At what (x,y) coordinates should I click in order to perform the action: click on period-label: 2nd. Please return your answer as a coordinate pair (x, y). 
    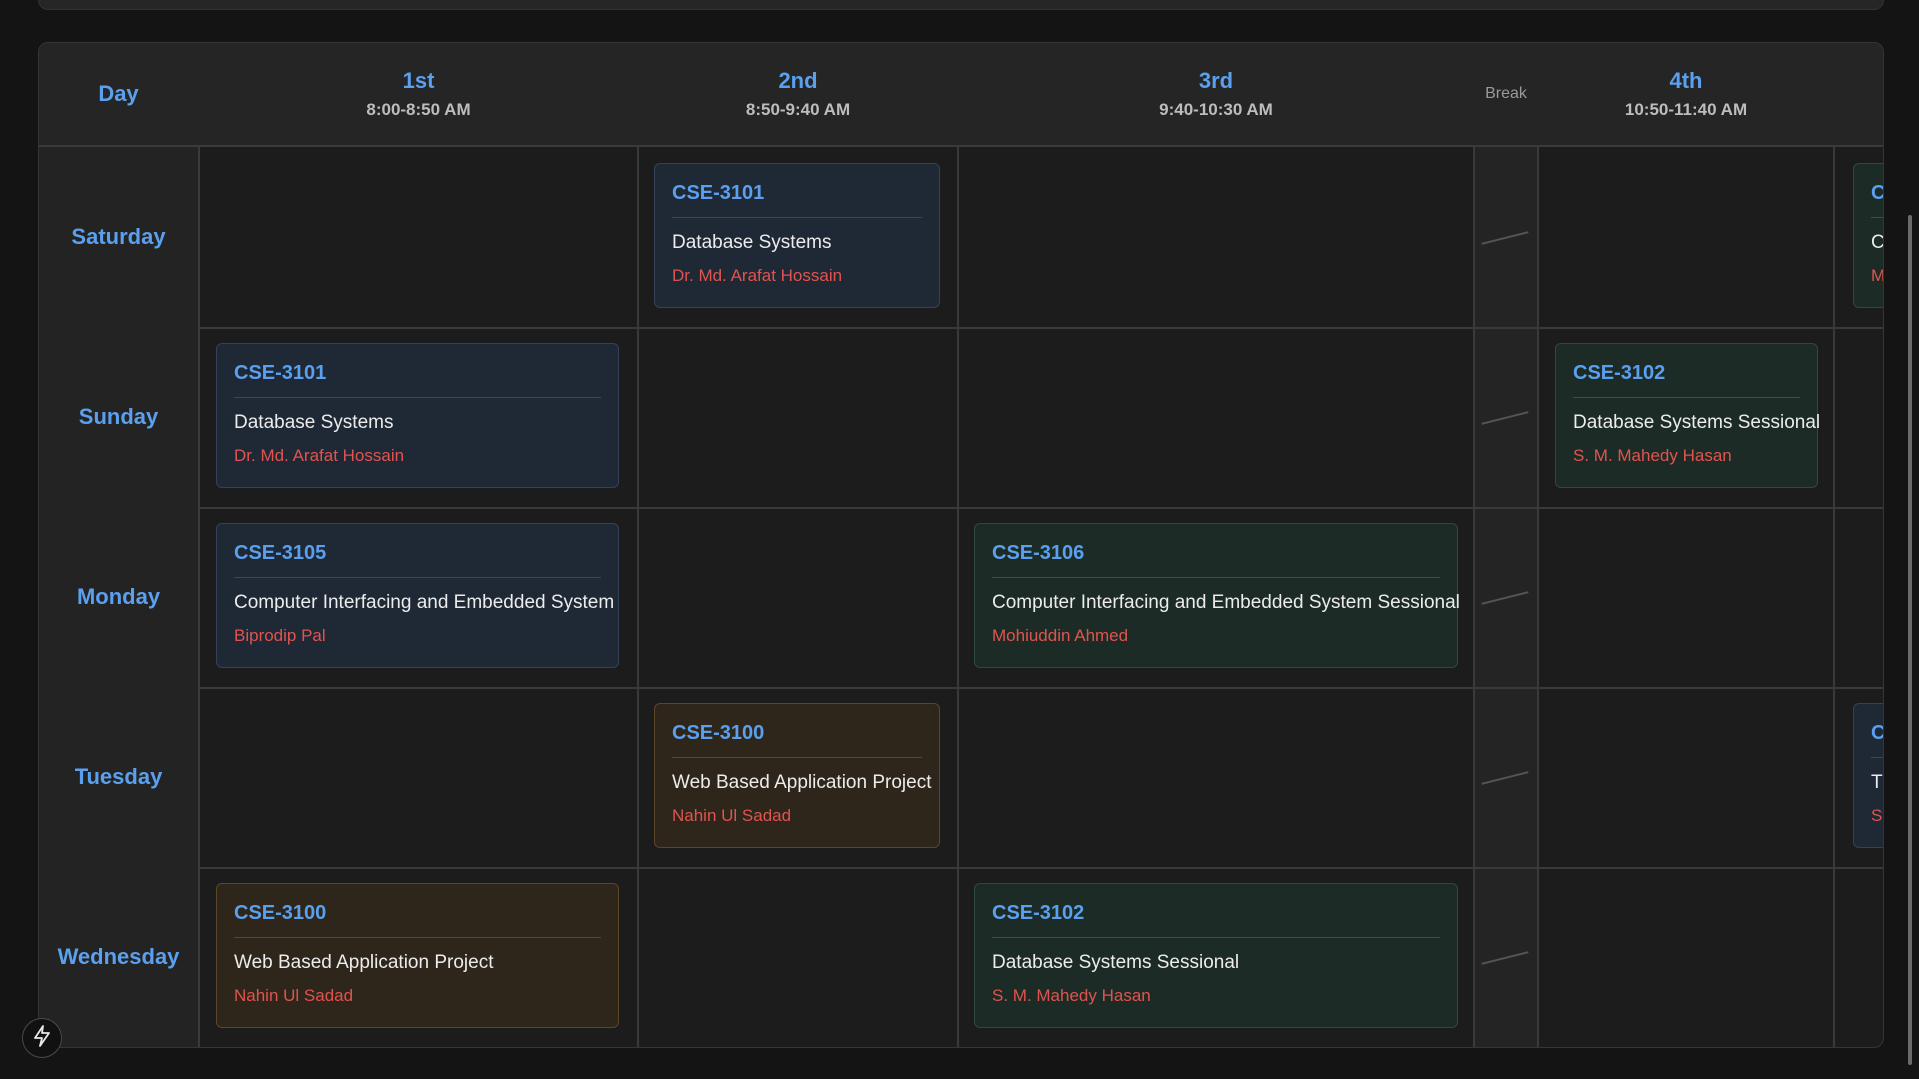
    Looking at the image, I should click on (798, 80).